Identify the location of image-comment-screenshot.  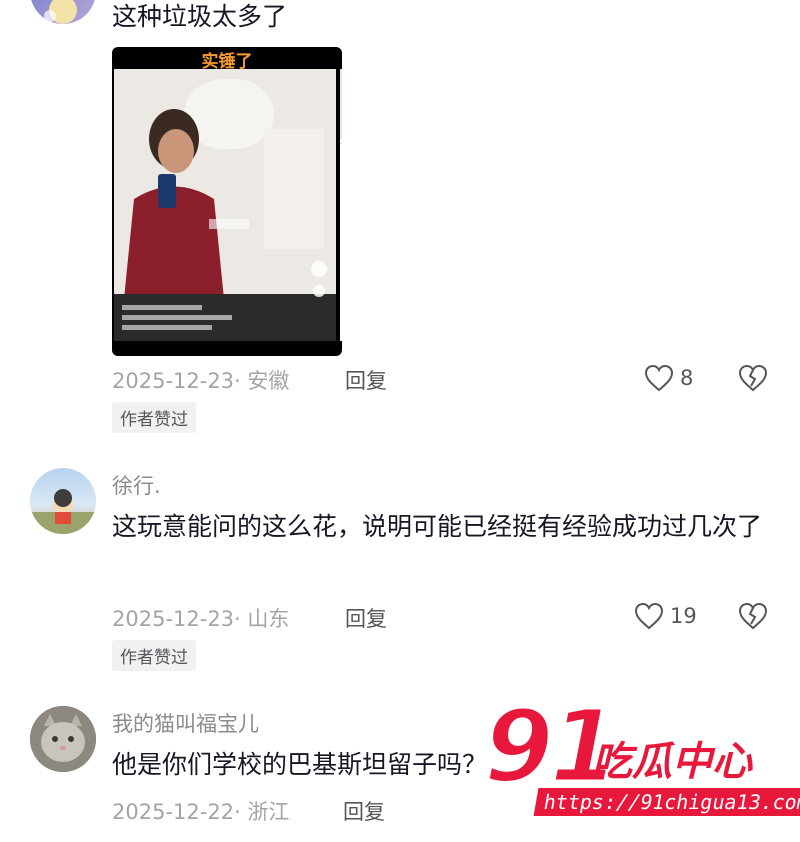
(341, 205).